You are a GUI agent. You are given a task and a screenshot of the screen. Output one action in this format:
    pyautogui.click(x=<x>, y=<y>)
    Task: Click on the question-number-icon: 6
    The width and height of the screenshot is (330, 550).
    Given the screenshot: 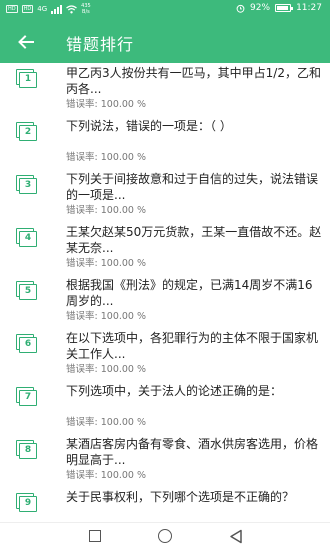 What is the action you would take?
    pyautogui.click(x=27, y=344)
    